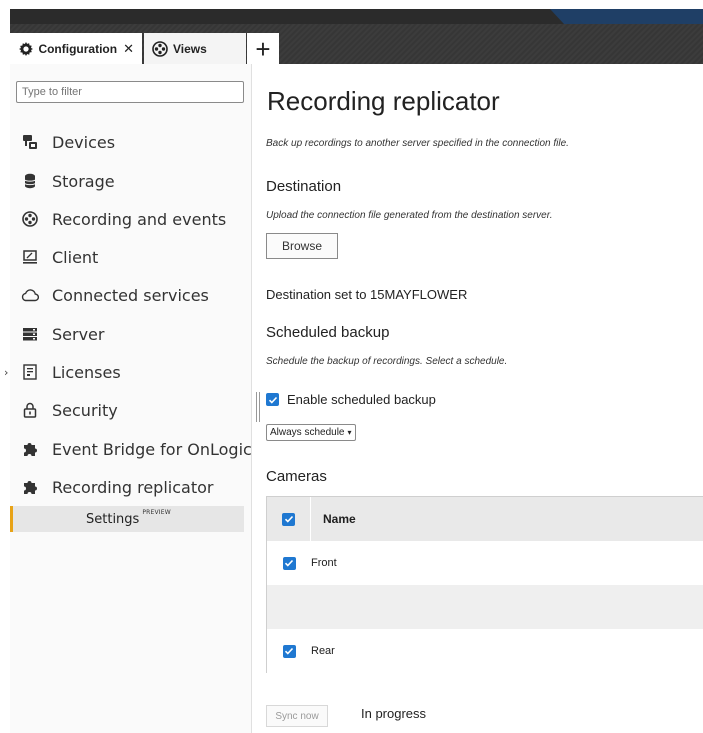 This screenshot has width=703, height=733. I want to click on sidebar-item-recording-replicator: Recording replicator, so click(131, 487).